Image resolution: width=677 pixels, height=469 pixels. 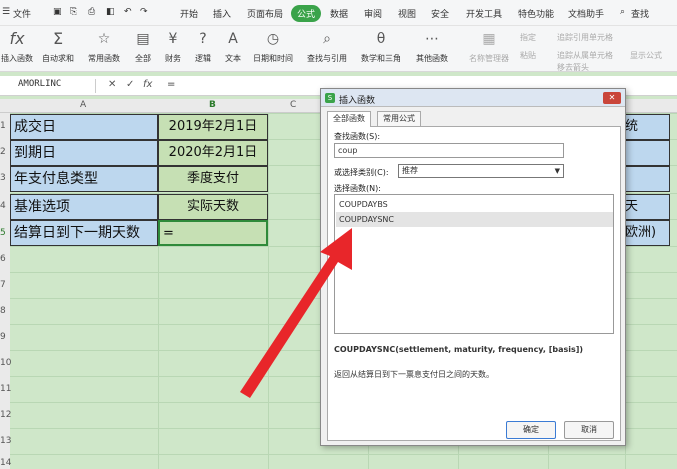 What do you see at coordinates (349, 119) in the screenshot?
I see `tab-all-functions: 全部函数` at bounding box center [349, 119].